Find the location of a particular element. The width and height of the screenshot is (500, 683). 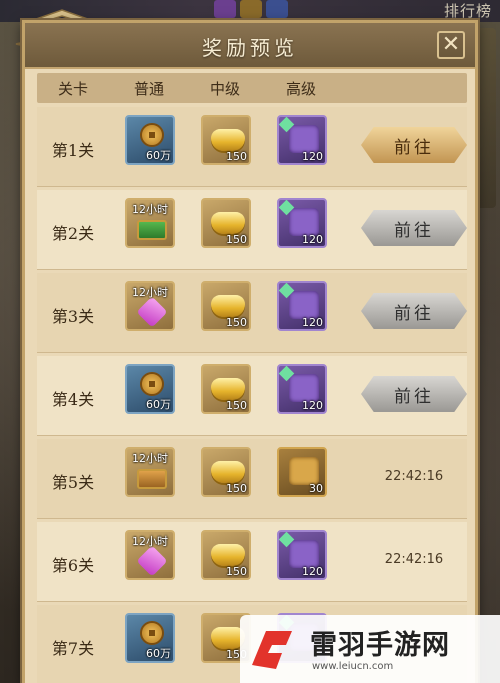

watermark: 雷羽手游网 www.leiucn.com is located at coordinates (370, 649).